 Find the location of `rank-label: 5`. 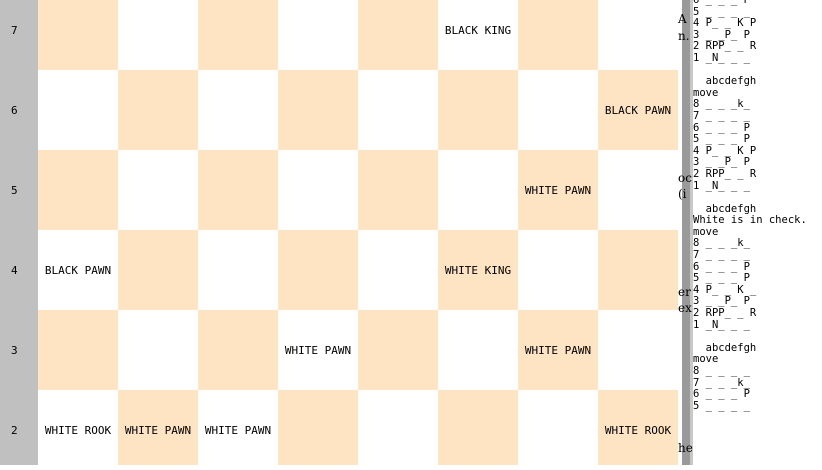

rank-label: 5 is located at coordinates (14, 190).